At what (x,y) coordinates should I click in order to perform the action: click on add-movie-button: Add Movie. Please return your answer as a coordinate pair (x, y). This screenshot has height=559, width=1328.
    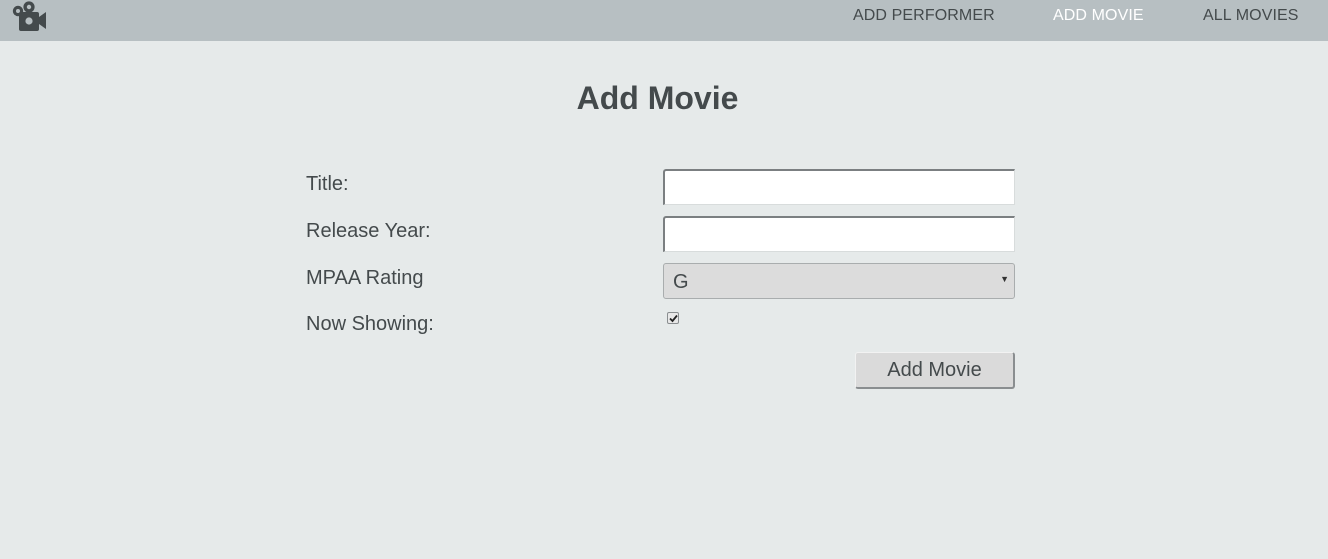
    Looking at the image, I should click on (935, 370).